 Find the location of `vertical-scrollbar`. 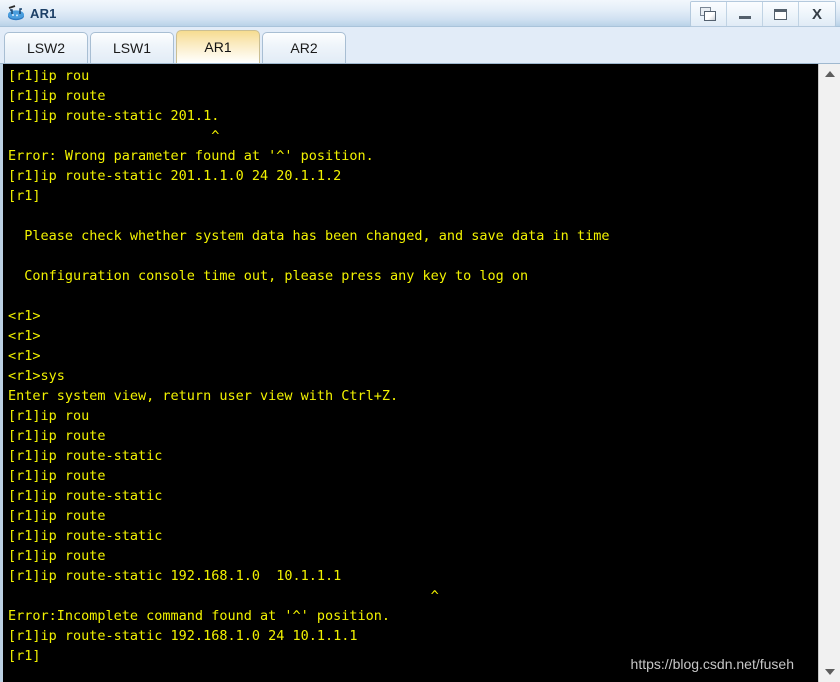

vertical-scrollbar is located at coordinates (829, 373).